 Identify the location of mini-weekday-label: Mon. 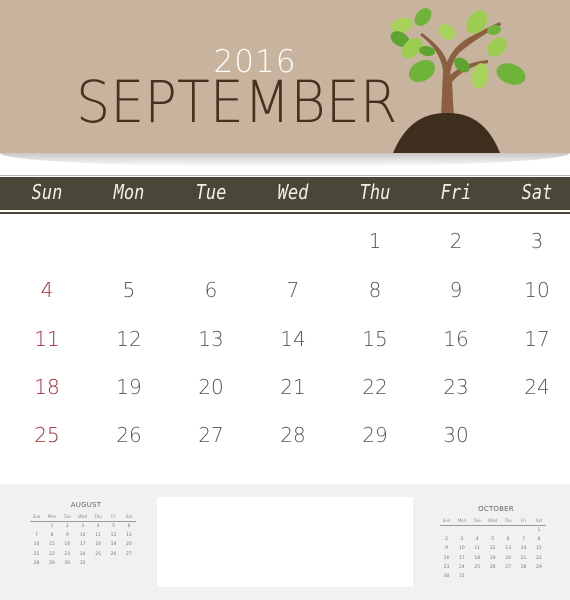
(52, 516).